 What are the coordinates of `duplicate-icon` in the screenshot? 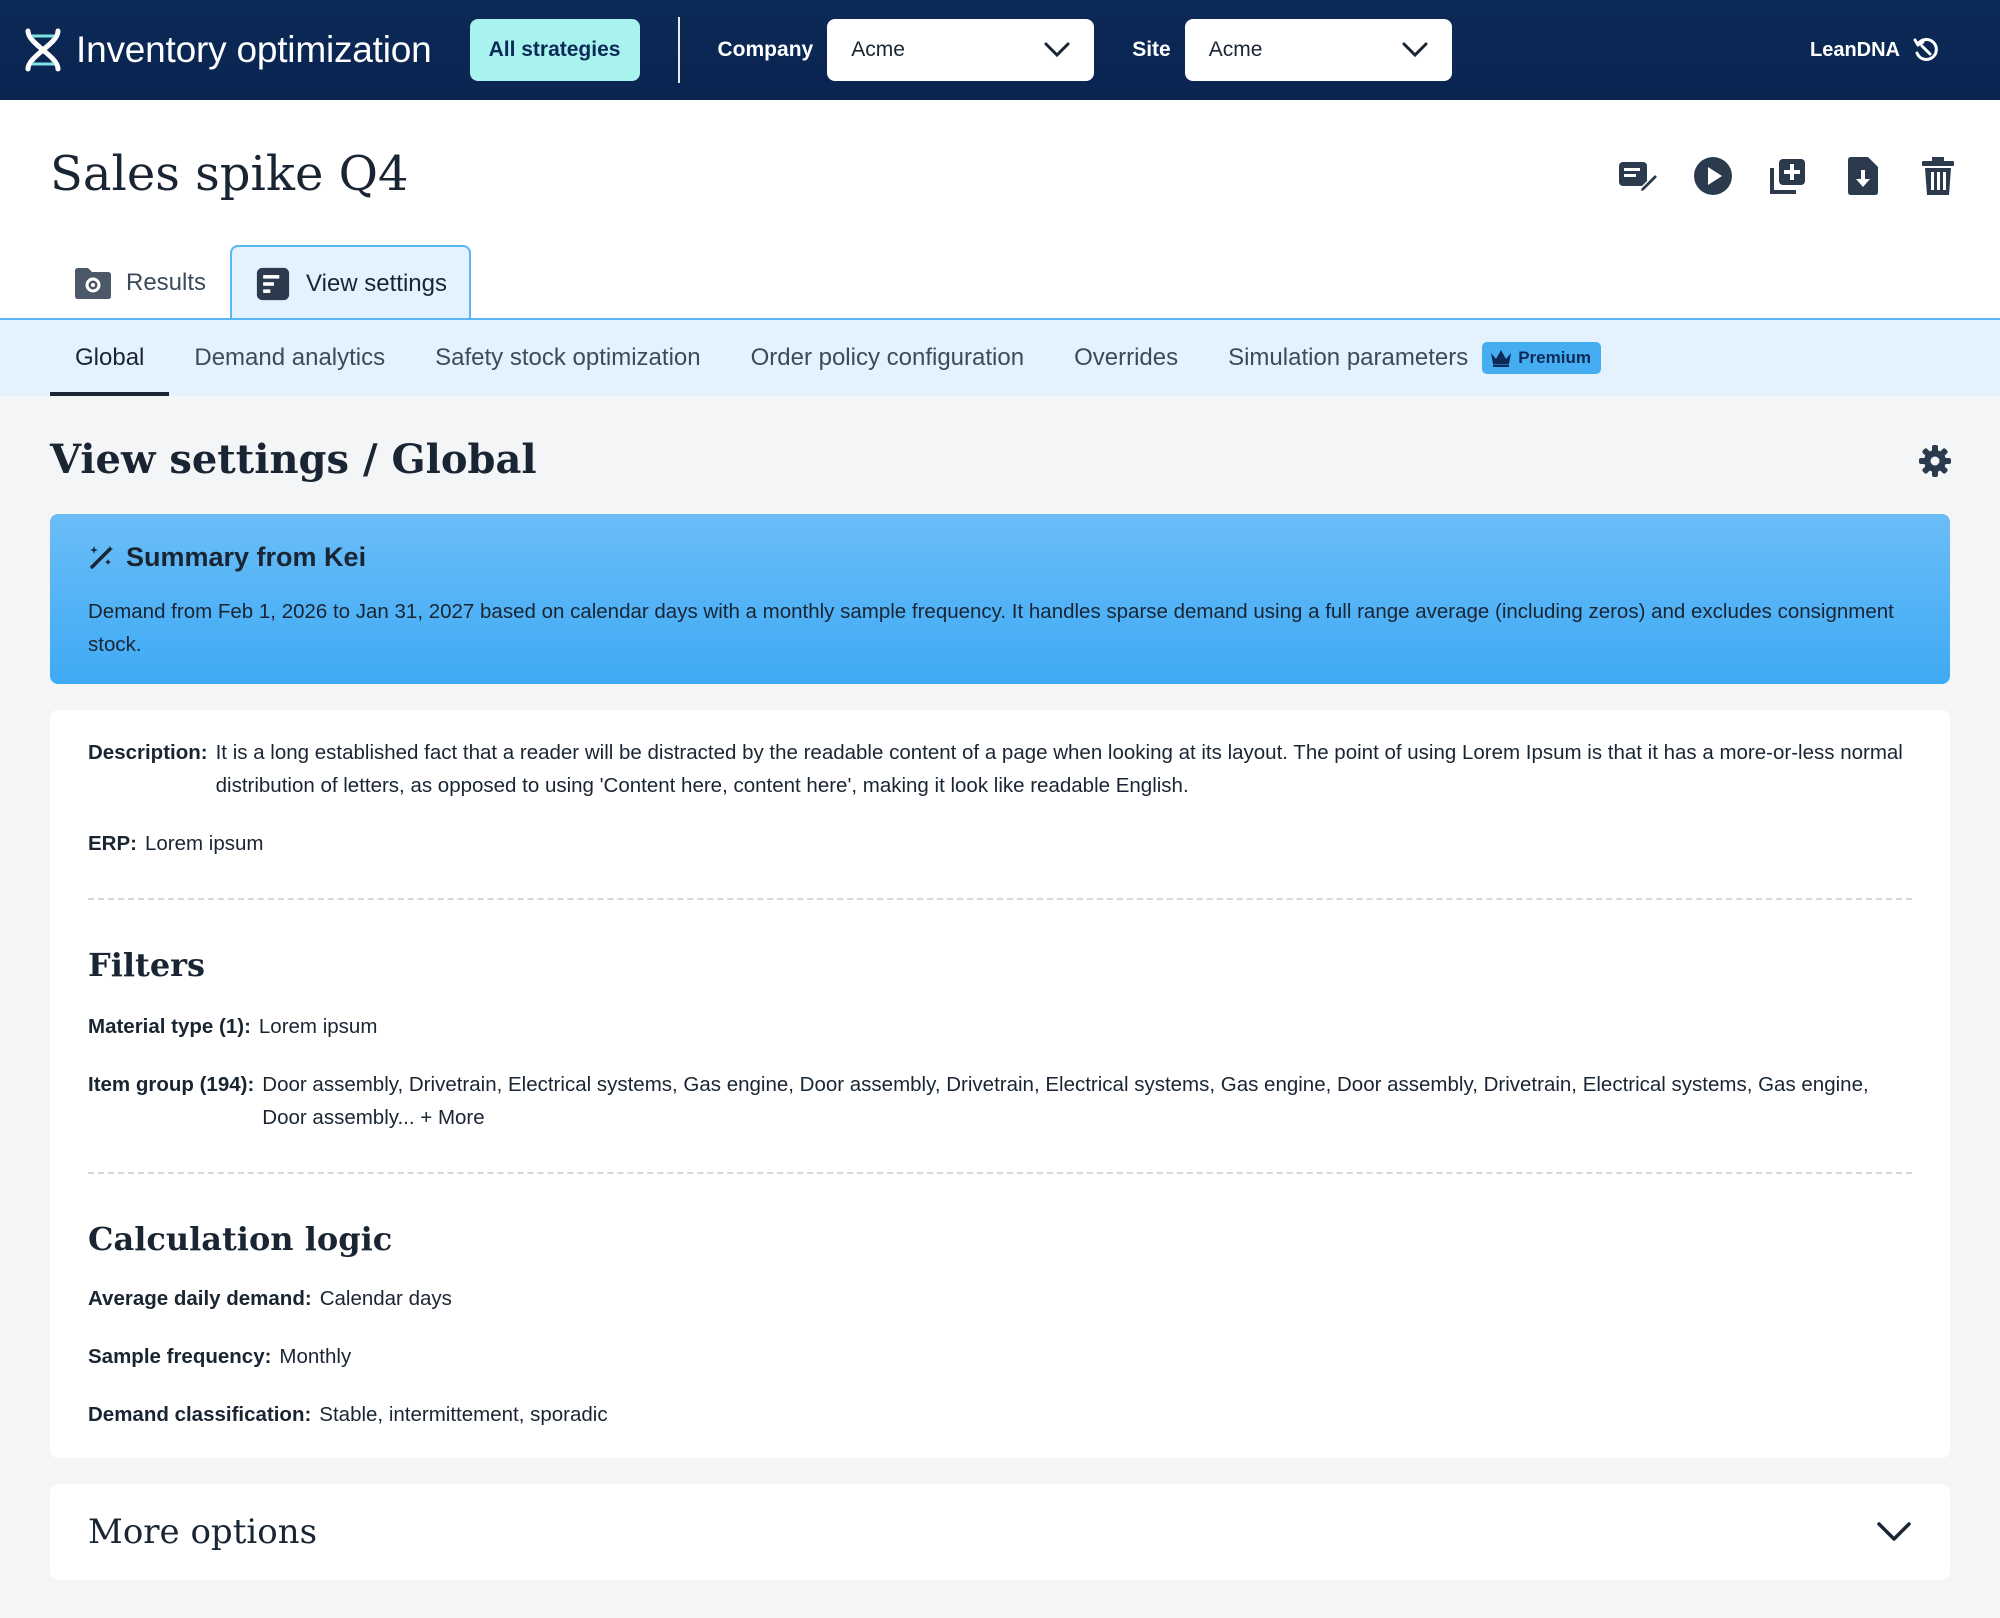 It's located at (1787, 176).